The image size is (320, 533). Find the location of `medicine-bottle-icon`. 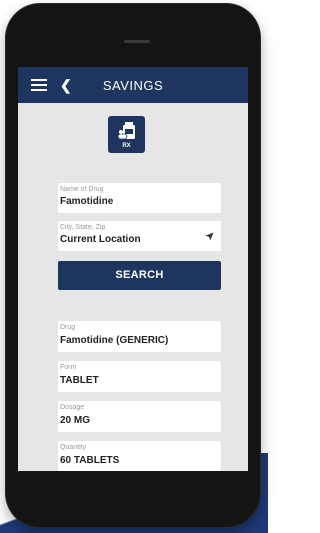

medicine-bottle-icon is located at coordinates (126, 131).